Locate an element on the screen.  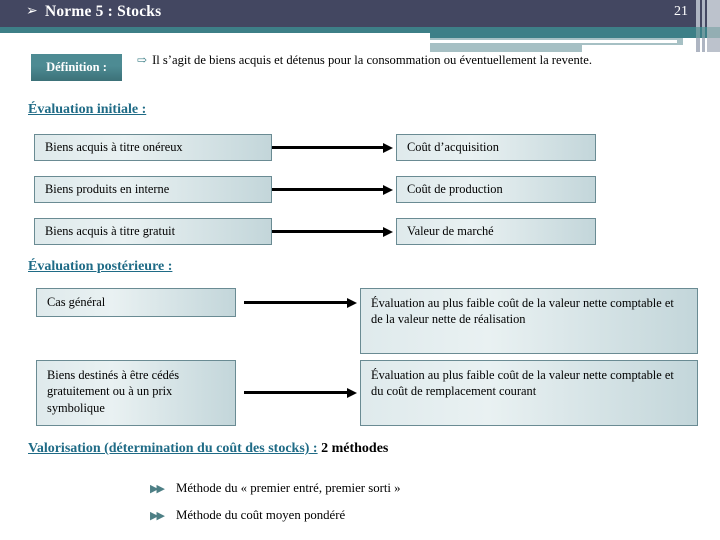
box-biens-acquis-onereux: Biens acquis à titre onéreux is located at coordinates (153, 147).